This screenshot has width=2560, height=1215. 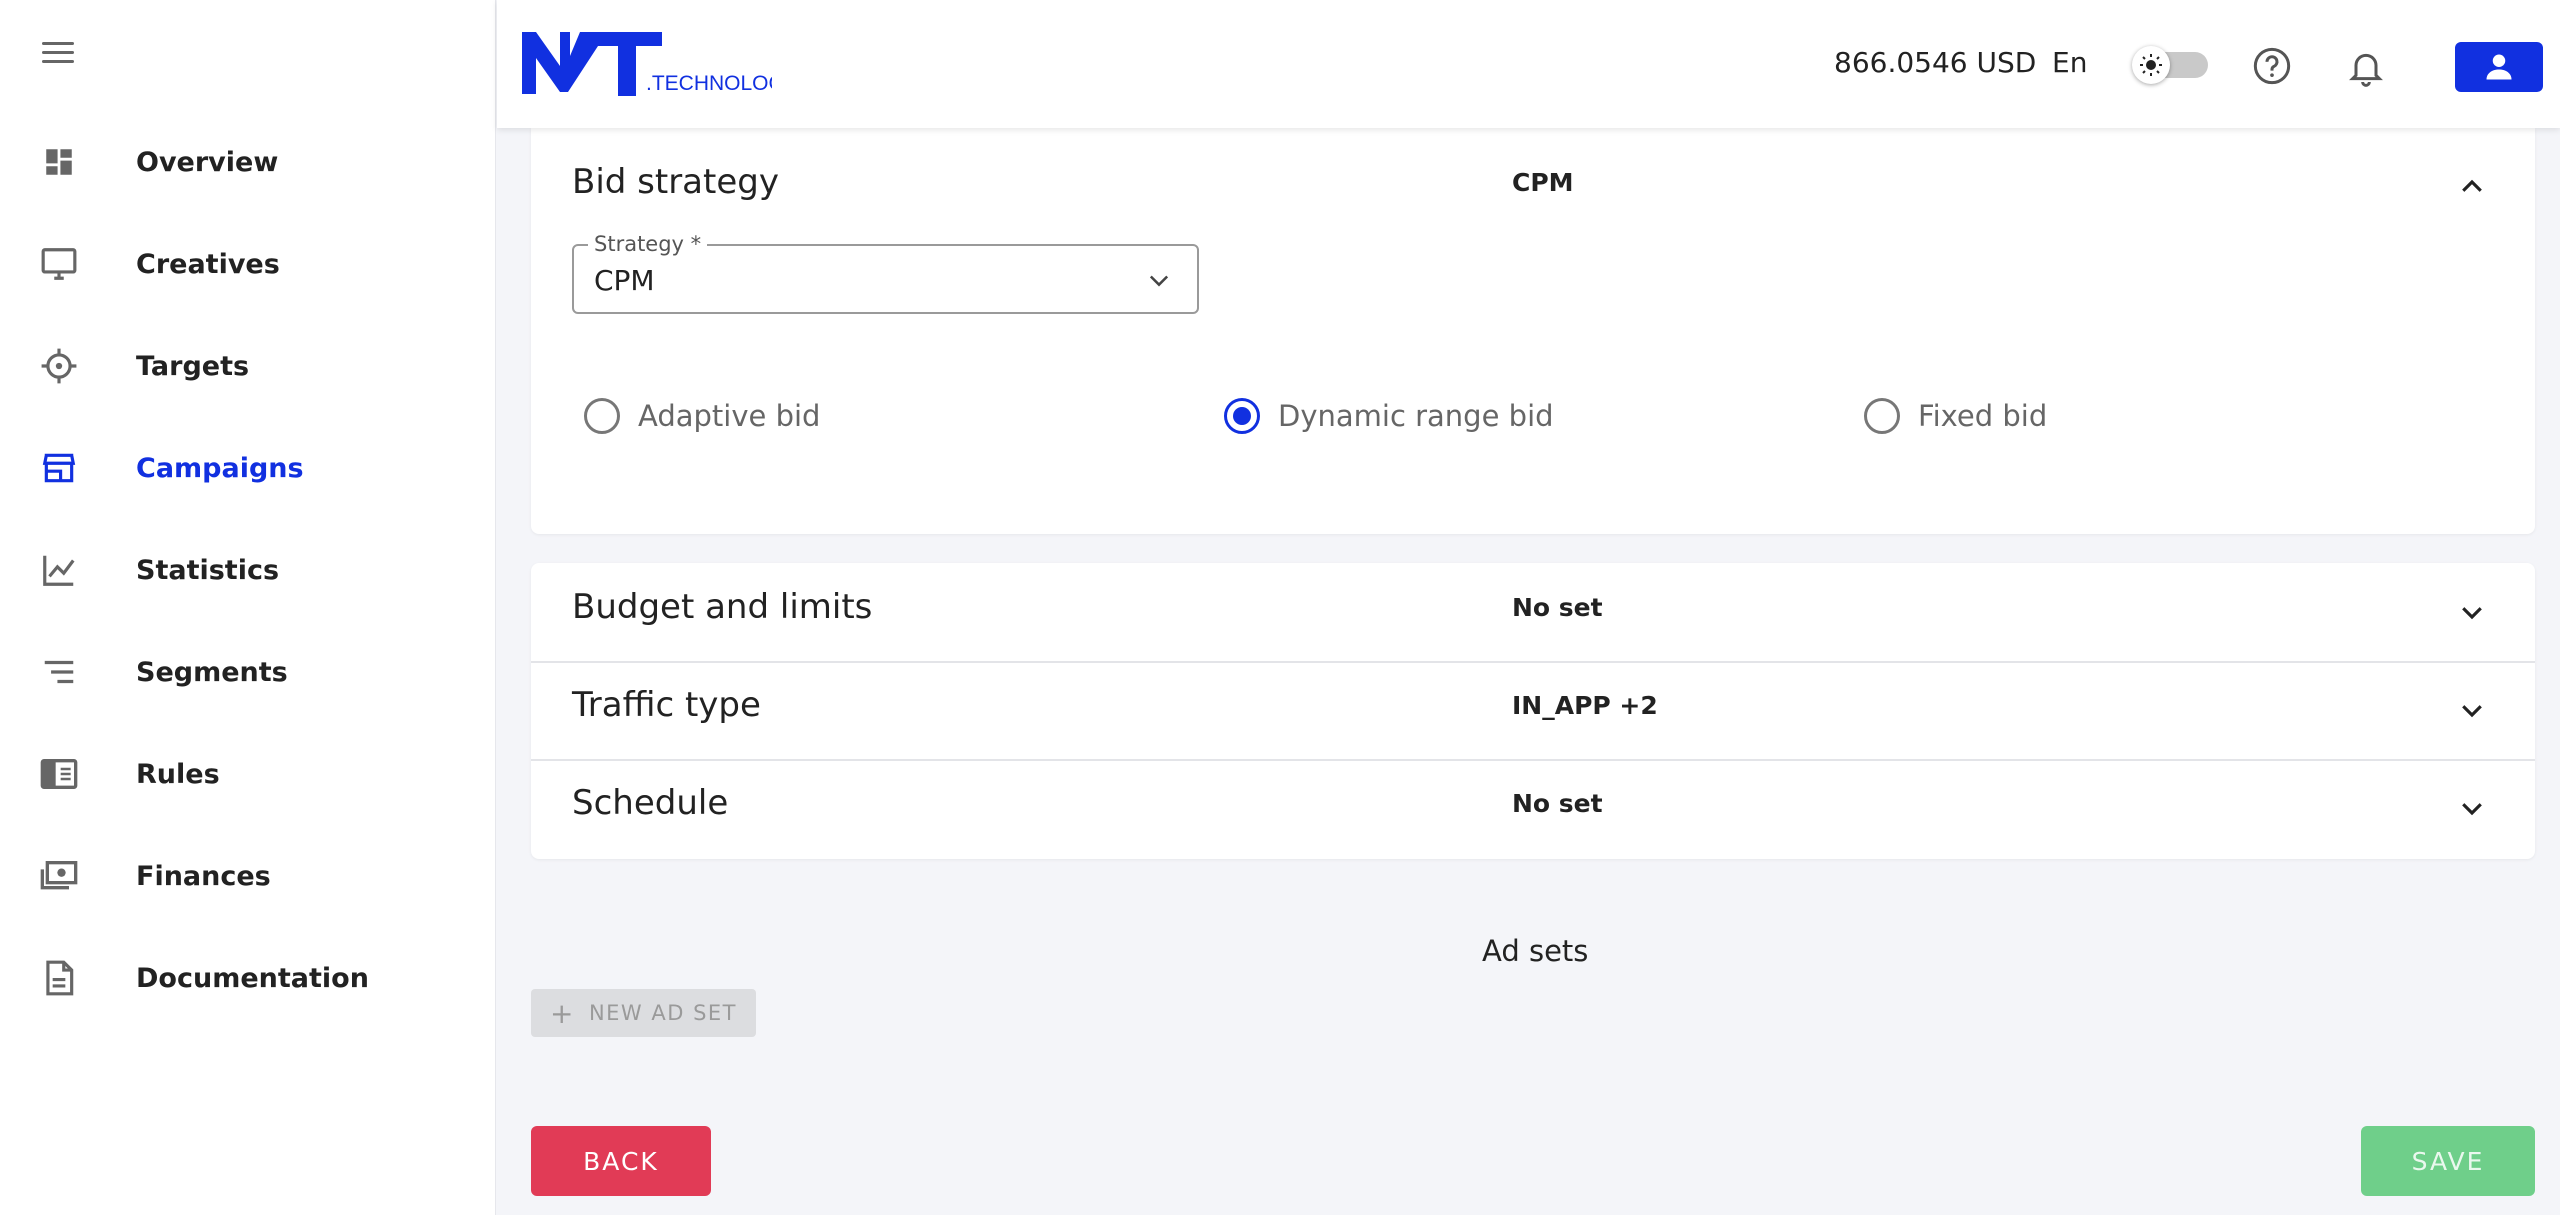 What do you see at coordinates (1935, 62) in the screenshot?
I see `balance-display: 866.0546 USD` at bounding box center [1935, 62].